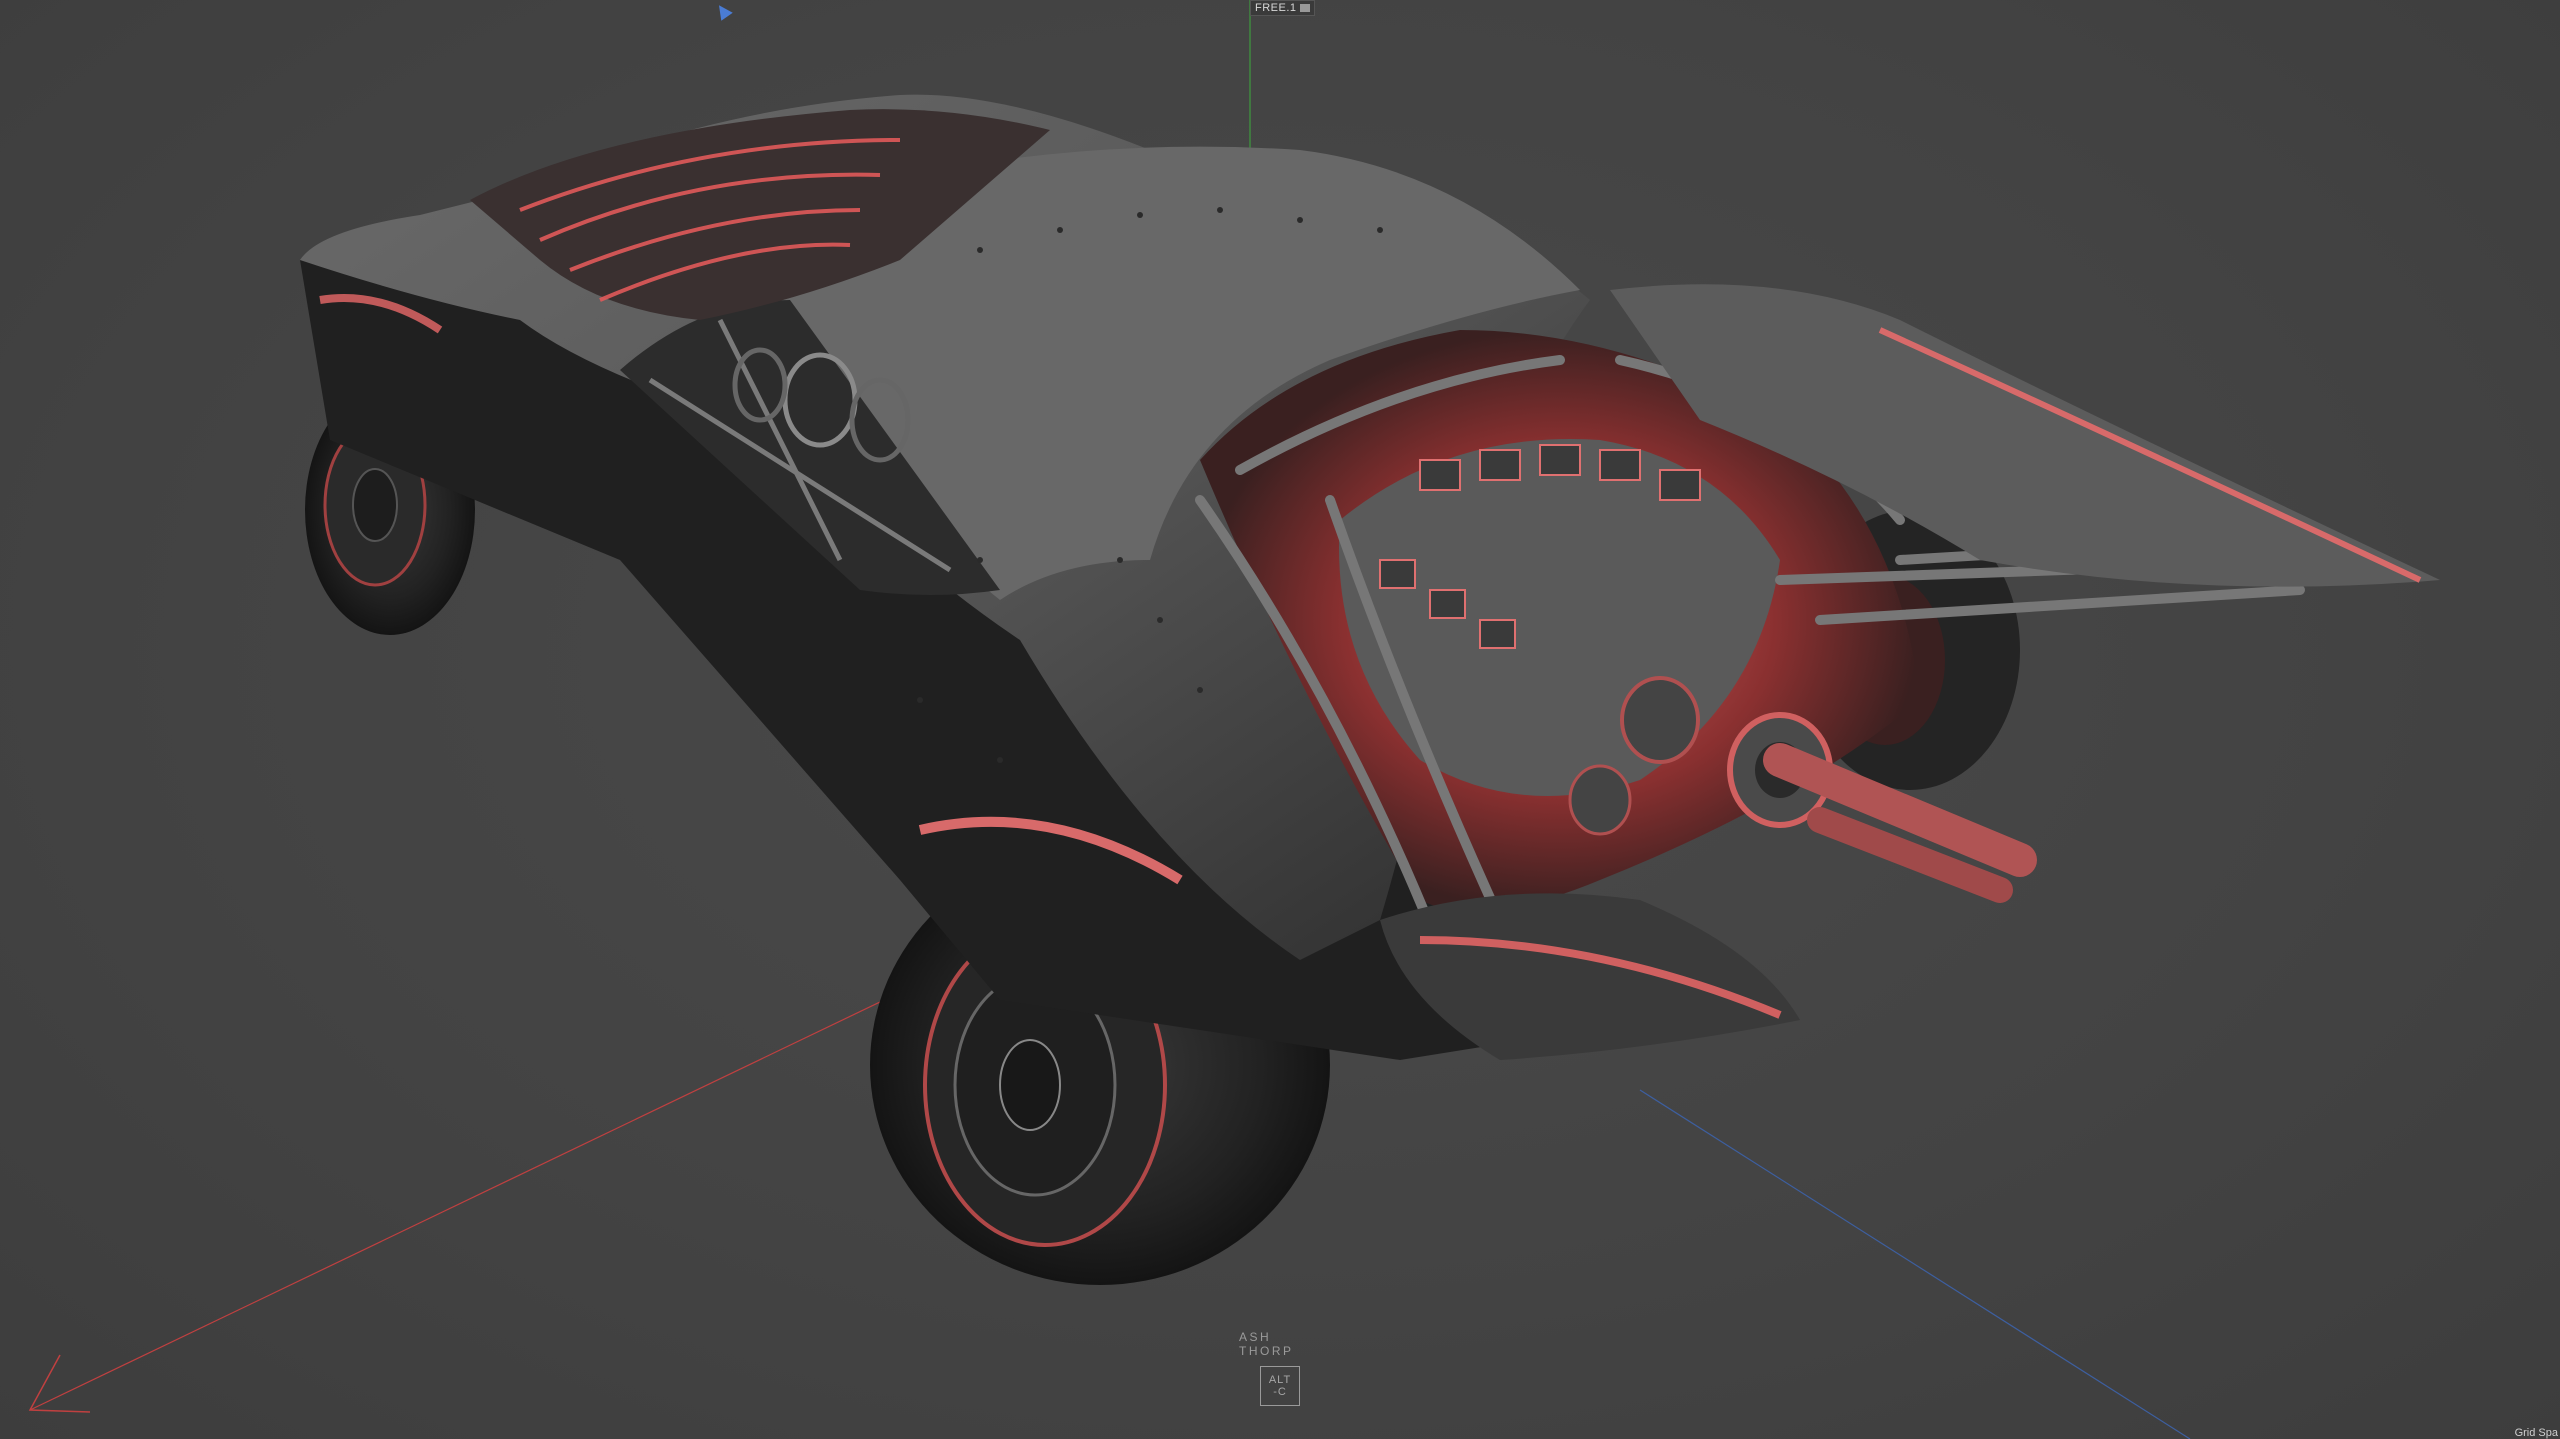  What do you see at coordinates (2536, 1433) in the screenshot?
I see `grid-spacing-label: Grid Spa` at bounding box center [2536, 1433].